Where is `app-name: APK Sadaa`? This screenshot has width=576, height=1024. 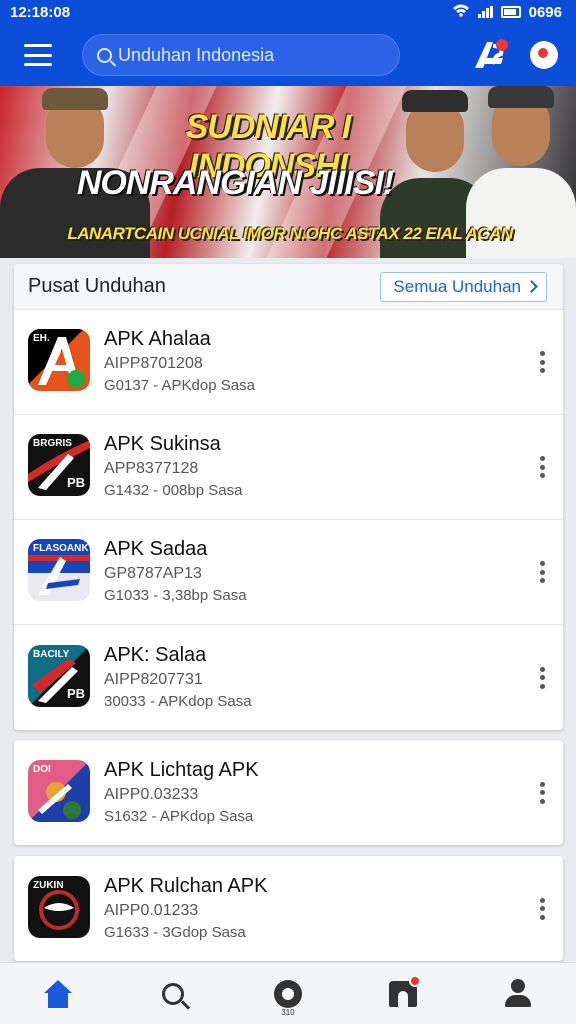
app-name: APK Sadaa is located at coordinates (156, 549).